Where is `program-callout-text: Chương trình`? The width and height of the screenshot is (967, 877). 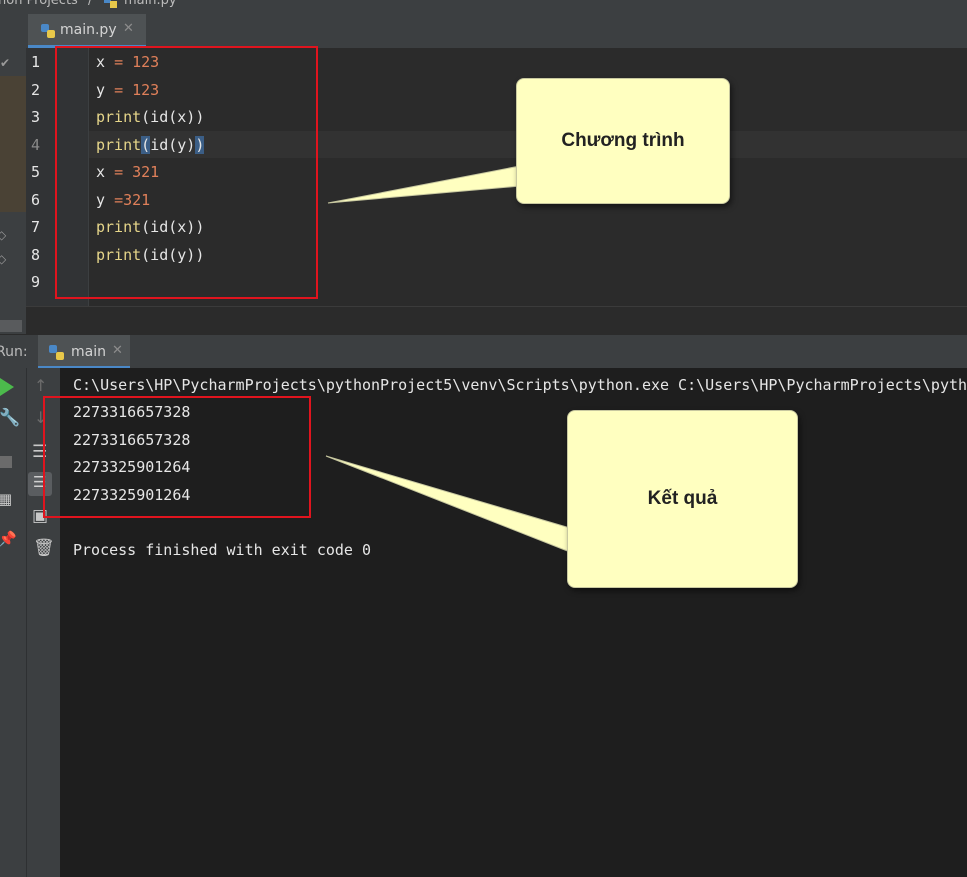 program-callout-text: Chương trình is located at coordinates (623, 140).